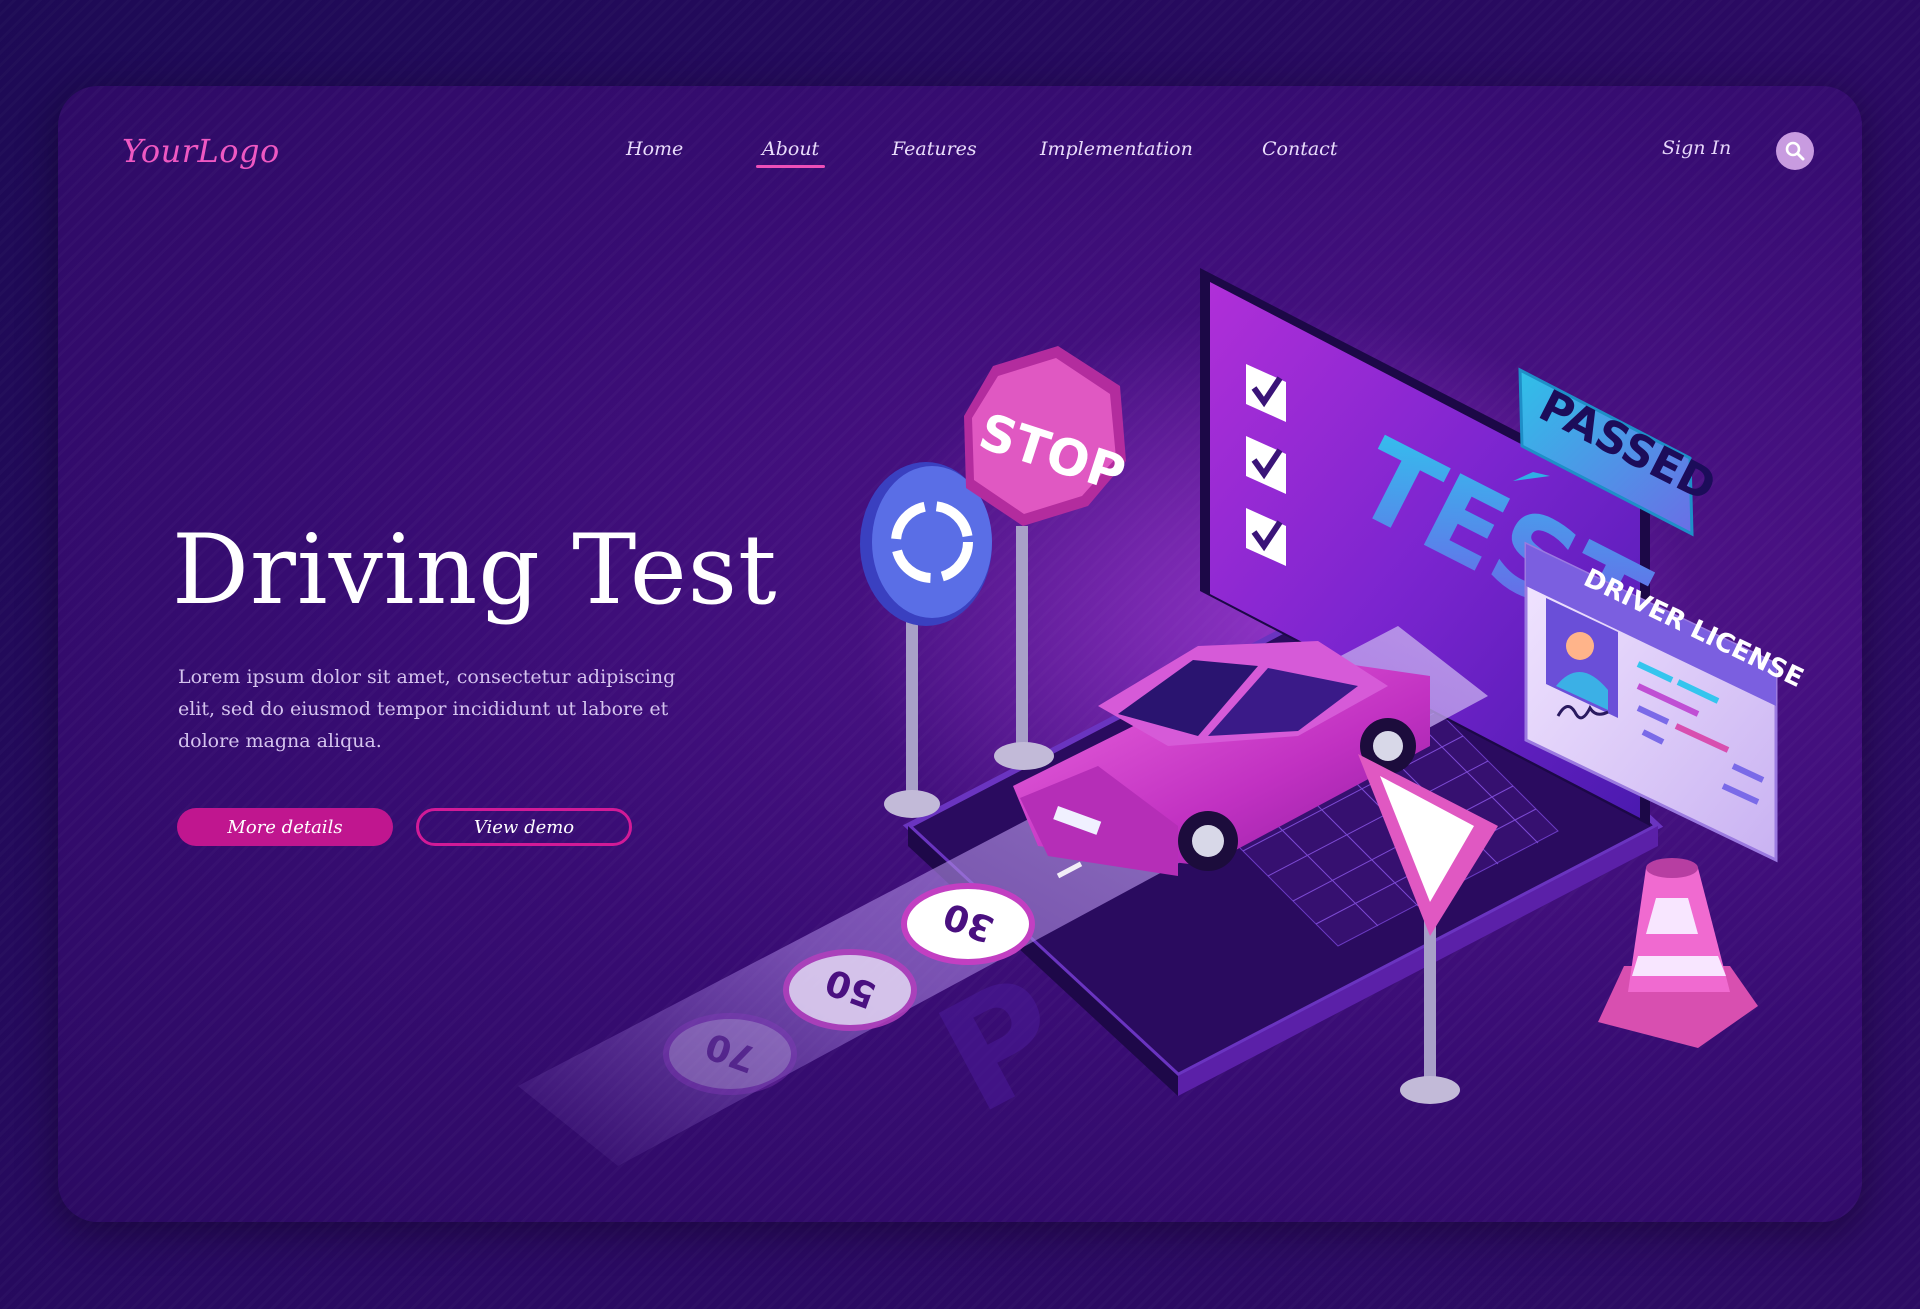 This screenshot has height=1309, width=1920. What do you see at coordinates (730, 1054) in the screenshot?
I see `speed-mark-70: 70` at bounding box center [730, 1054].